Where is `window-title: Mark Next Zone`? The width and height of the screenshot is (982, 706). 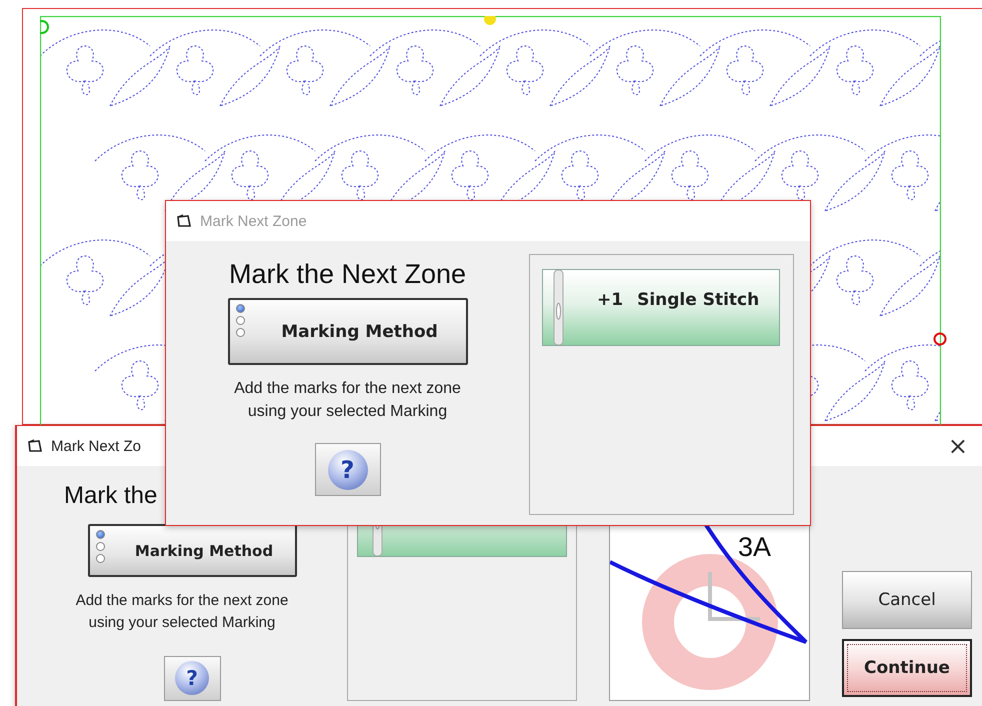
window-title: Mark Next Zone is located at coordinates (253, 221).